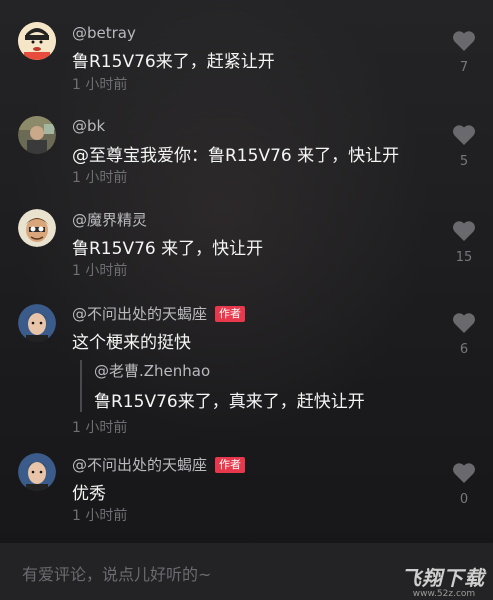 The image size is (493, 600). I want to click on like-count: 5, so click(464, 161).